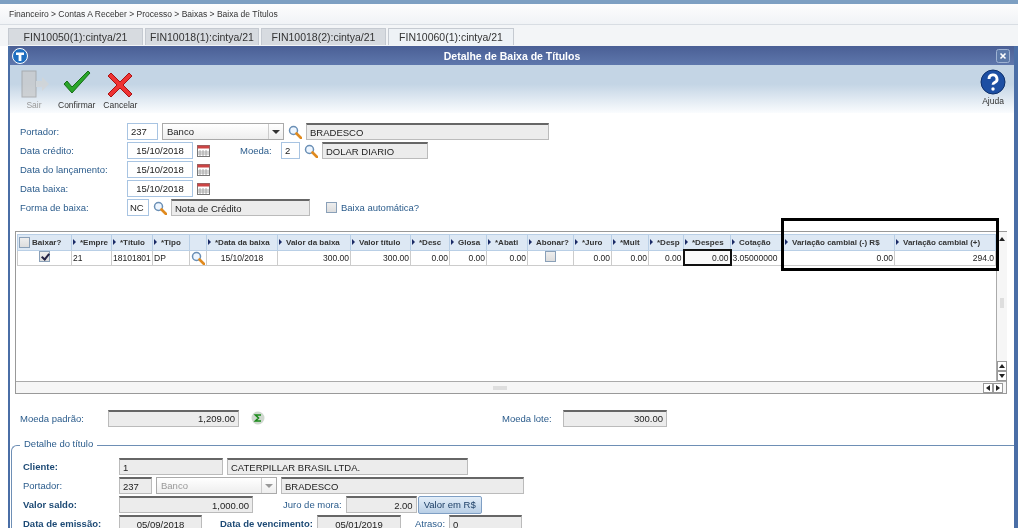  I want to click on field-label: Moeda lote:, so click(527, 418).